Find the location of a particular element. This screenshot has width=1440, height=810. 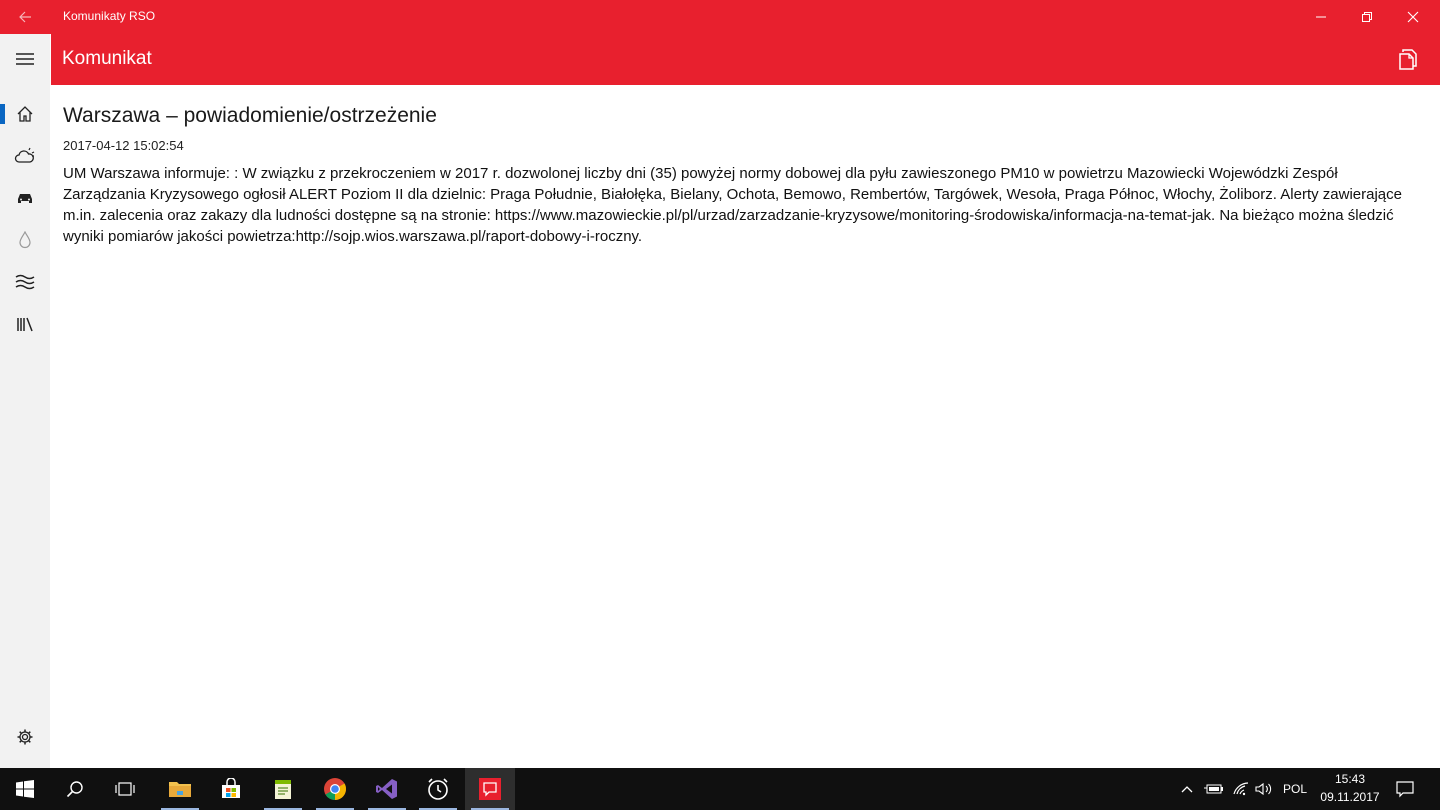

taskbar-clock: 15:43 09.11.2017 is located at coordinates (1350, 788).